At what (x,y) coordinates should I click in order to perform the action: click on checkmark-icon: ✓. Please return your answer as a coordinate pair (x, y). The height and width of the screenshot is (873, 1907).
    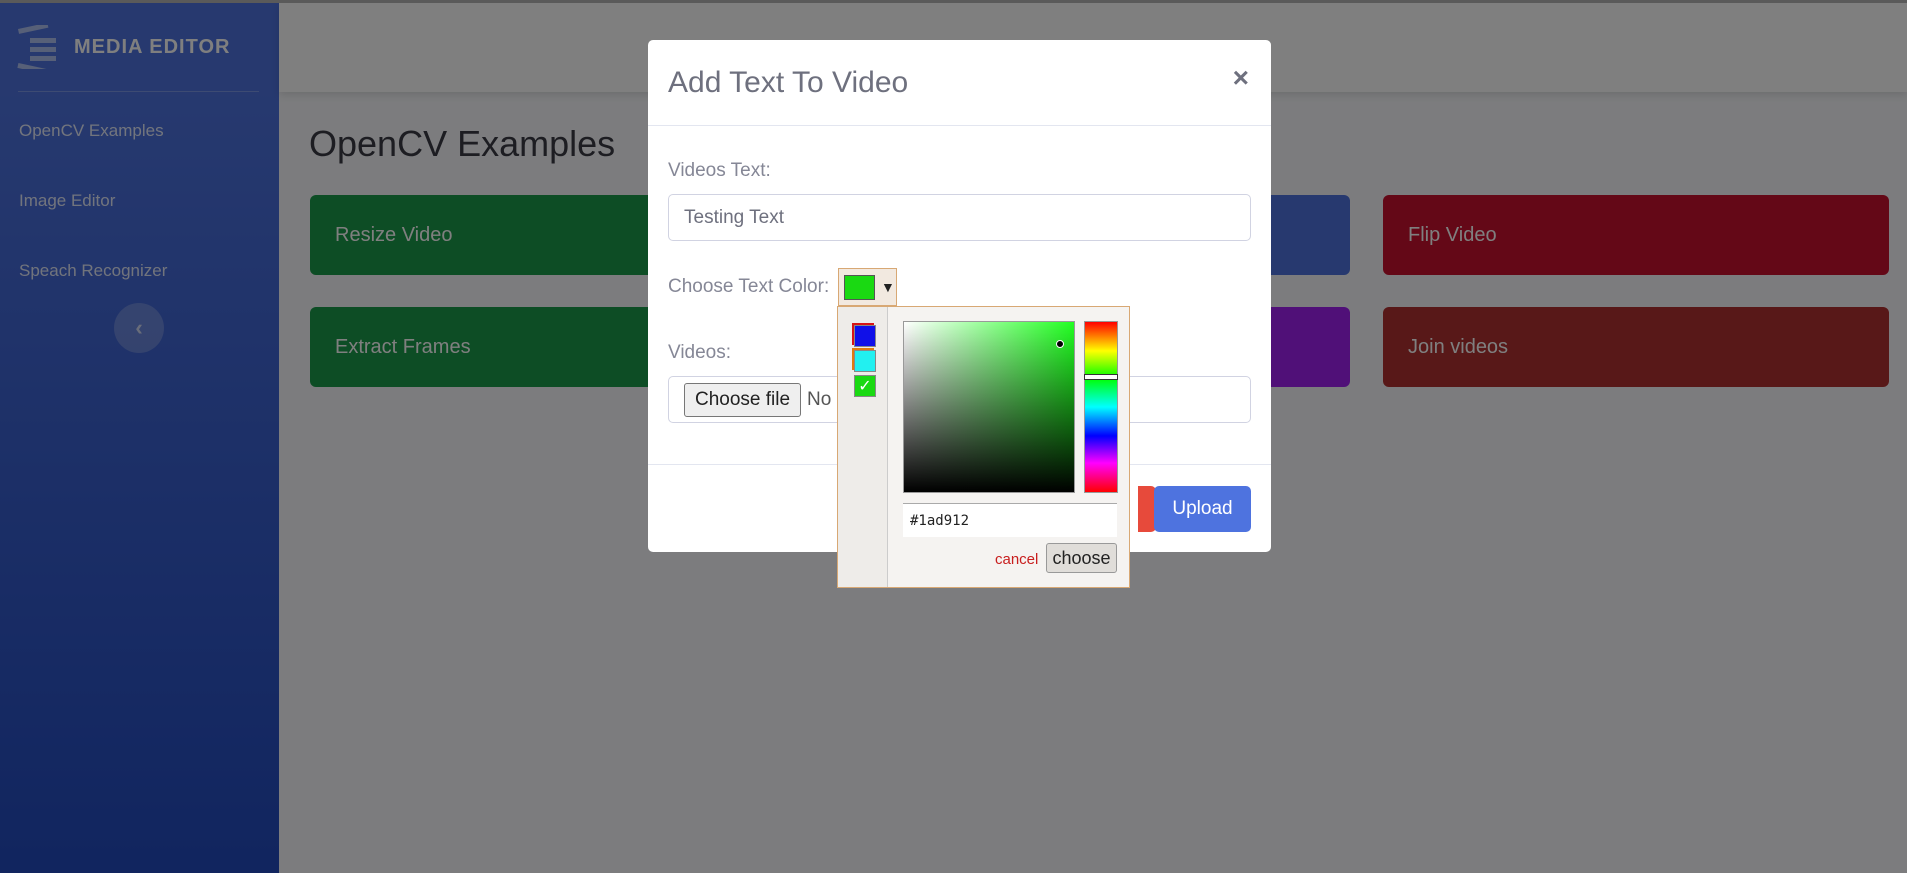
    Looking at the image, I should click on (865, 386).